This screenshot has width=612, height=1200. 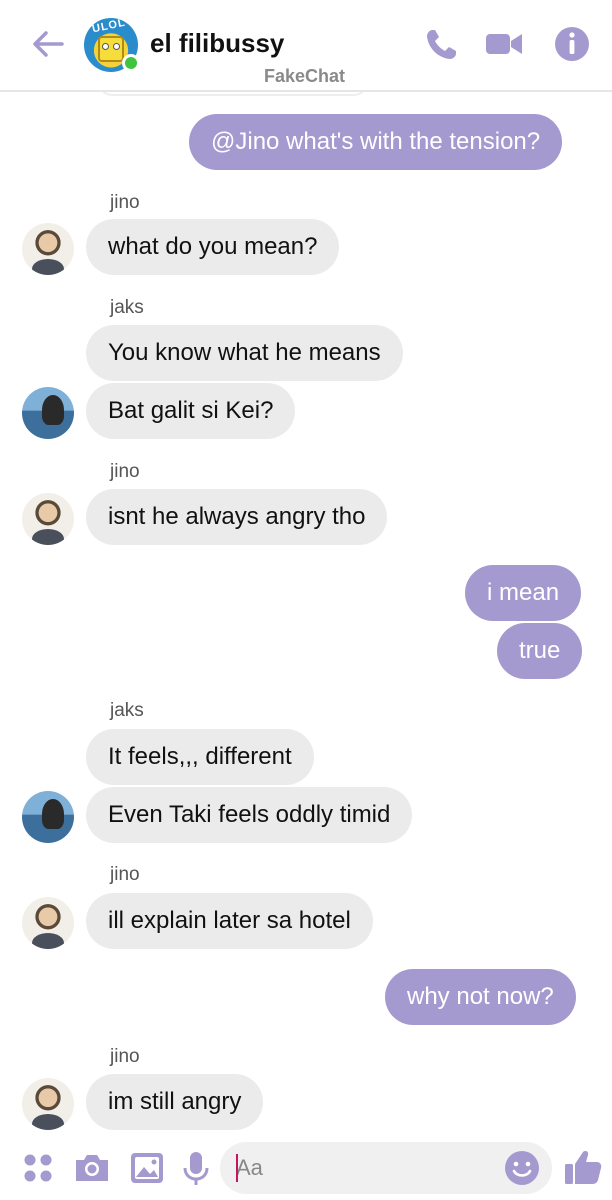 I want to click on message-bubble-incoming: It feels,,, different, so click(x=200, y=757).